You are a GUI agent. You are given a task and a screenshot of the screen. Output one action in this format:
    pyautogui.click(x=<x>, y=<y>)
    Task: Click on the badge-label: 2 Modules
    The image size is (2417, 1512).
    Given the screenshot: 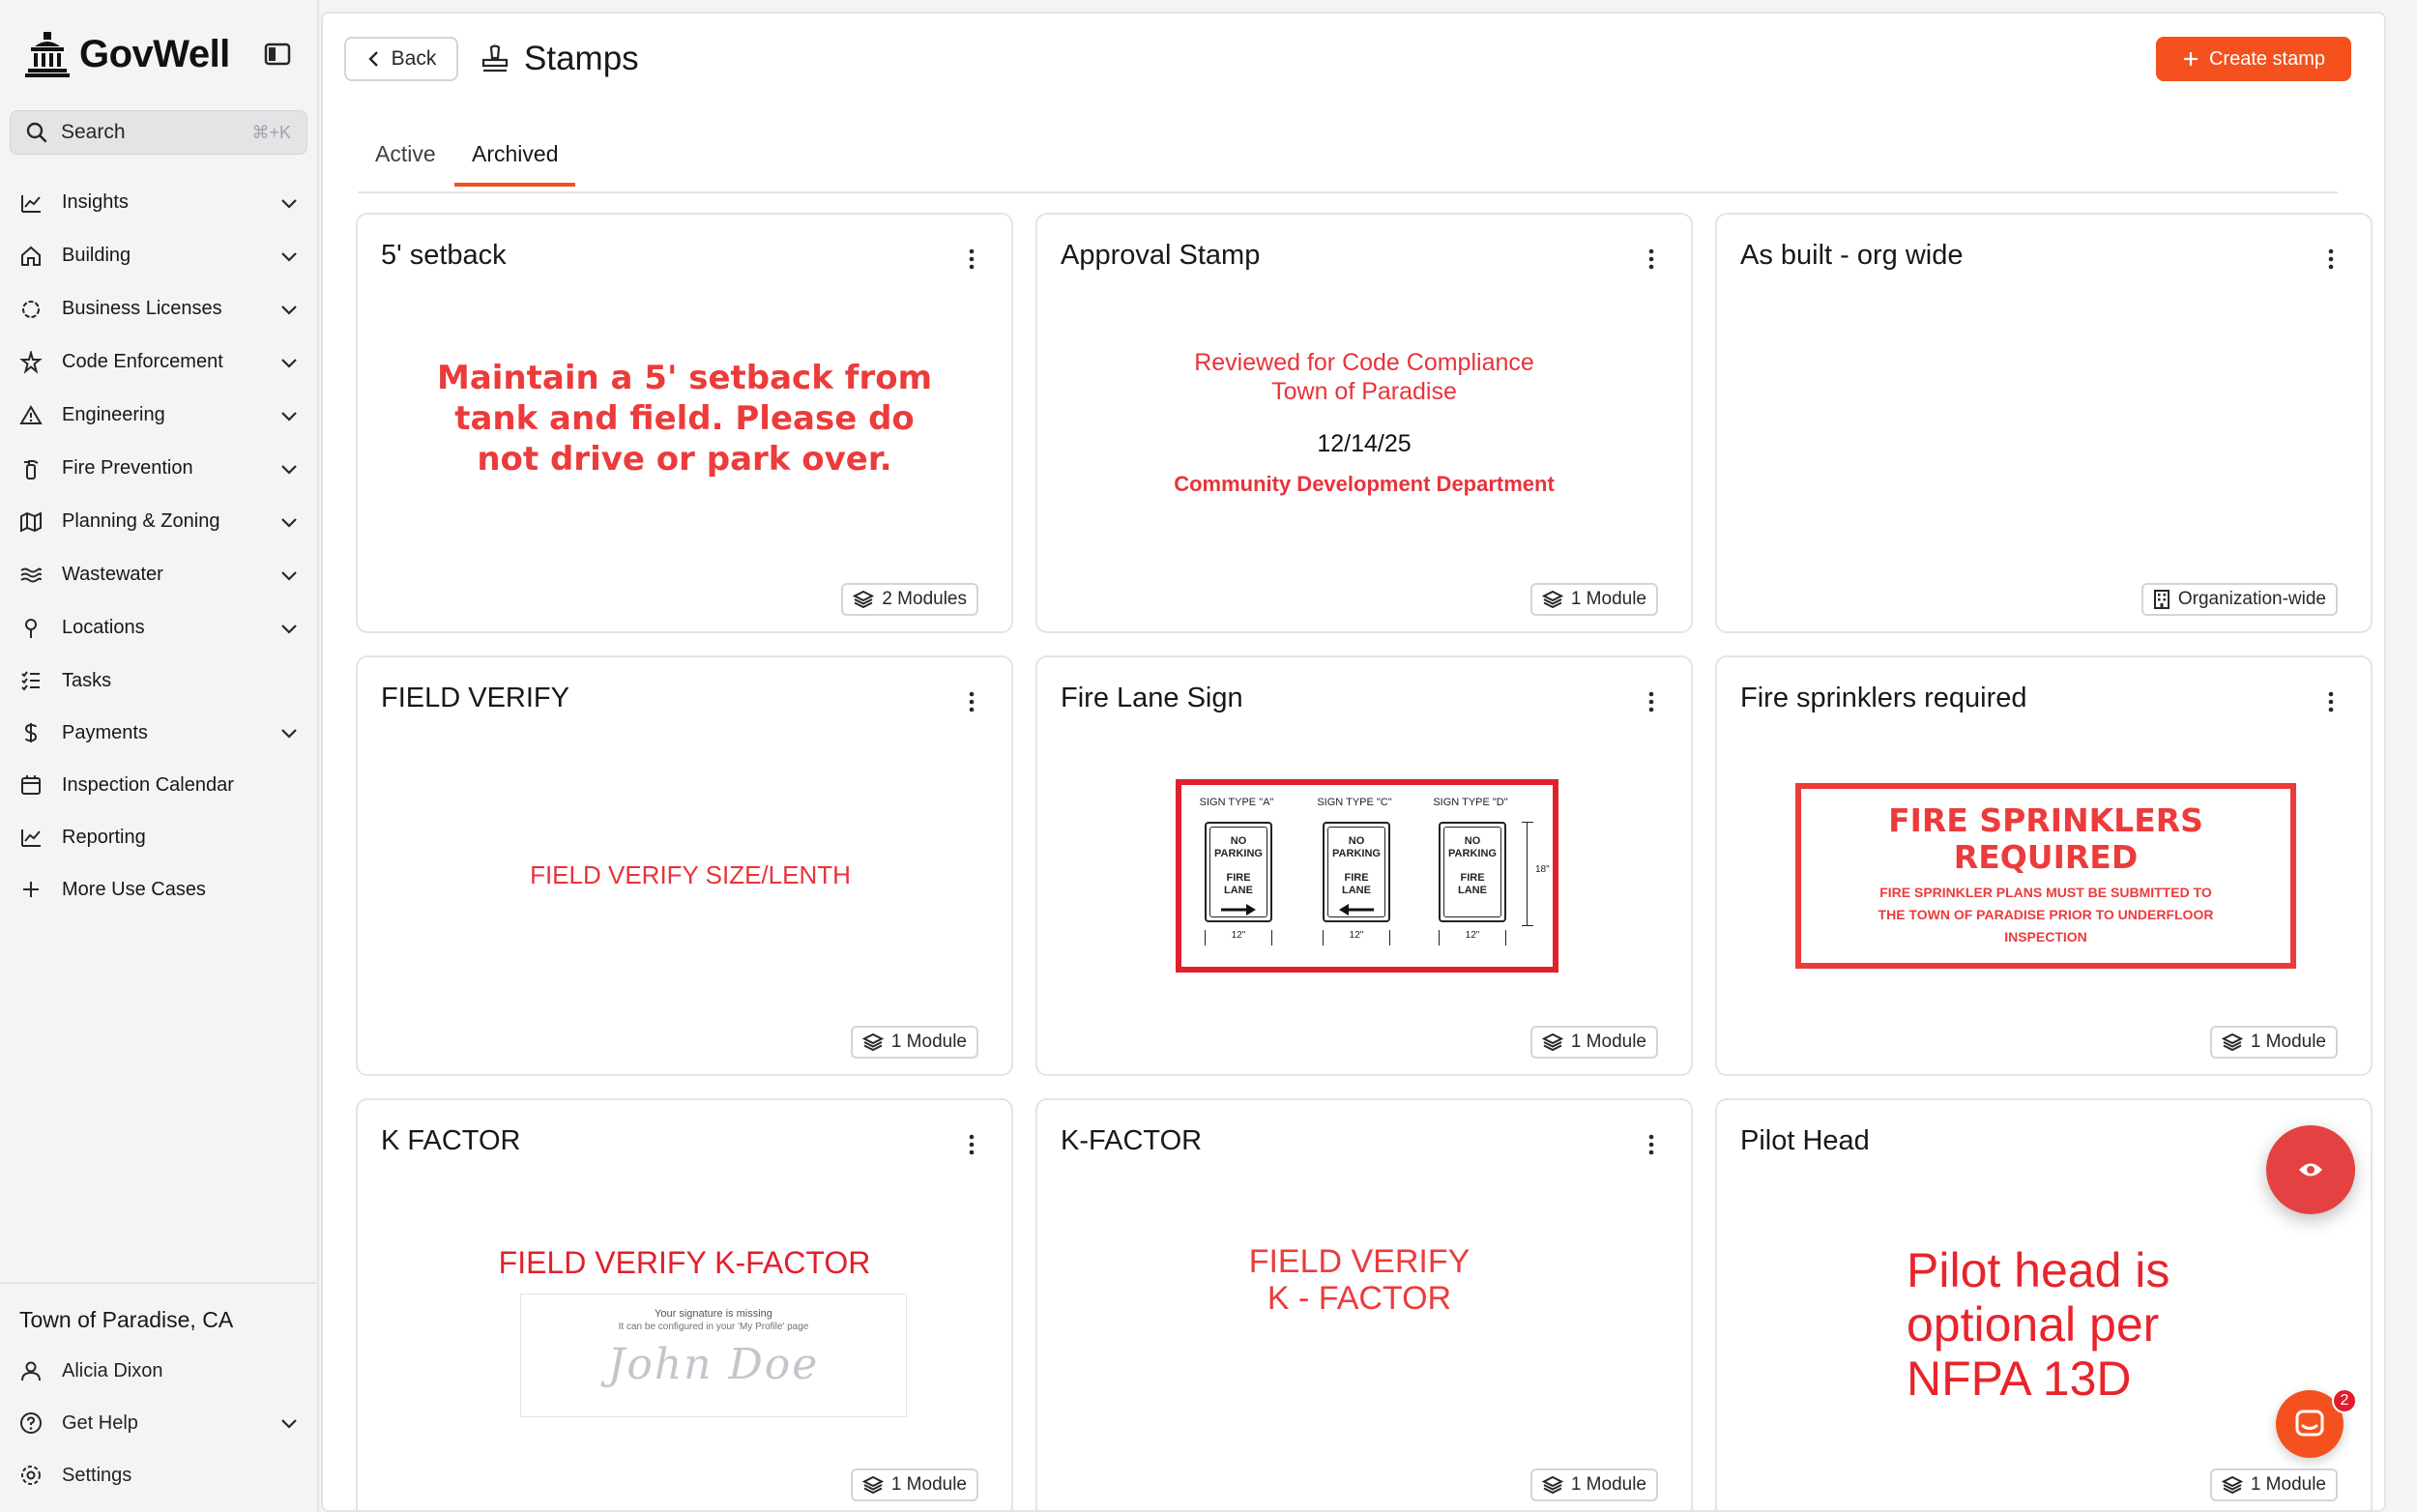 What is the action you would take?
    pyautogui.click(x=924, y=599)
    